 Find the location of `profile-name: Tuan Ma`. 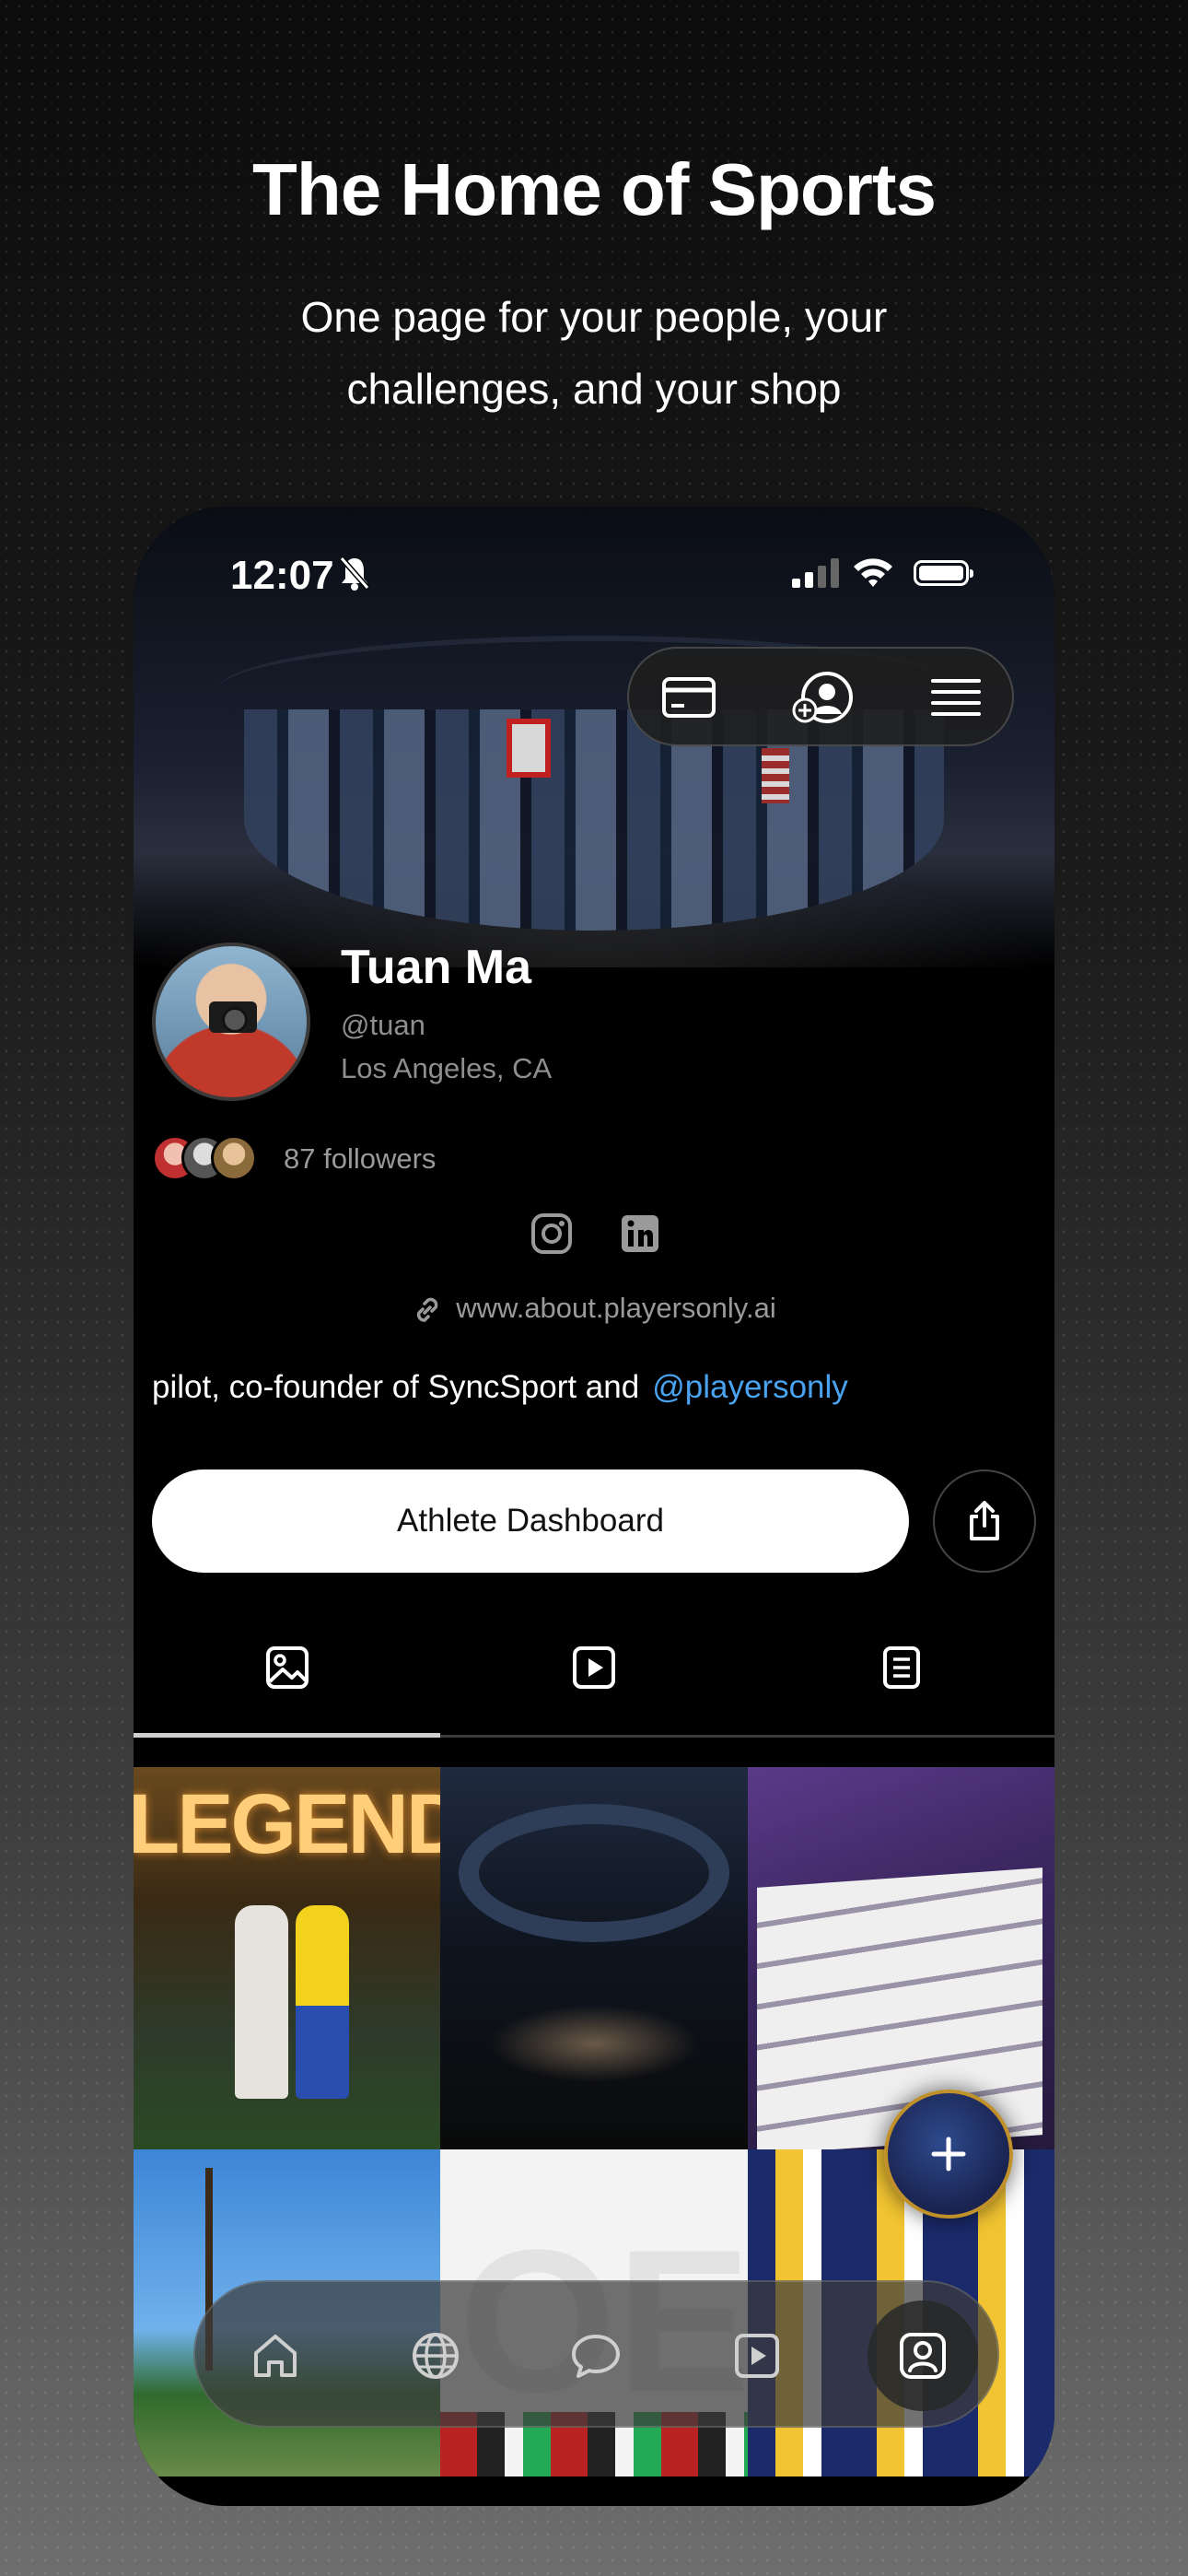

profile-name: Tuan Ma is located at coordinates (436, 967).